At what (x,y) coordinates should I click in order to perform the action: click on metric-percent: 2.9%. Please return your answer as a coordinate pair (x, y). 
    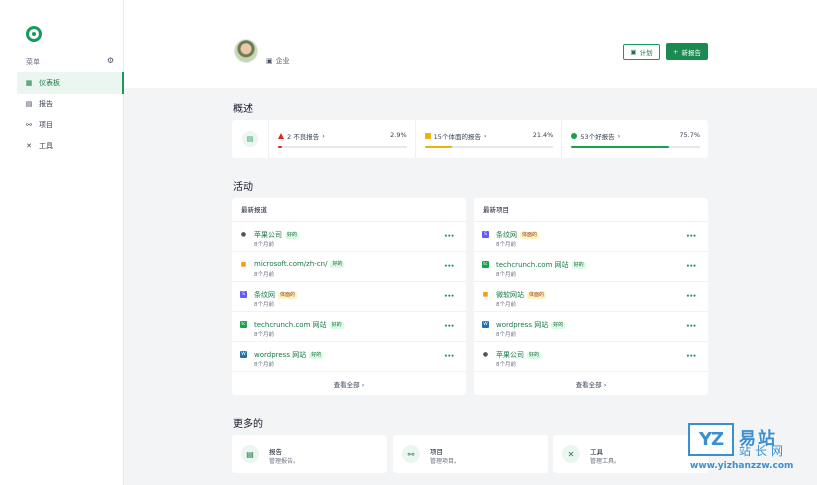
    Looking at the image, I should click on (398, 135).